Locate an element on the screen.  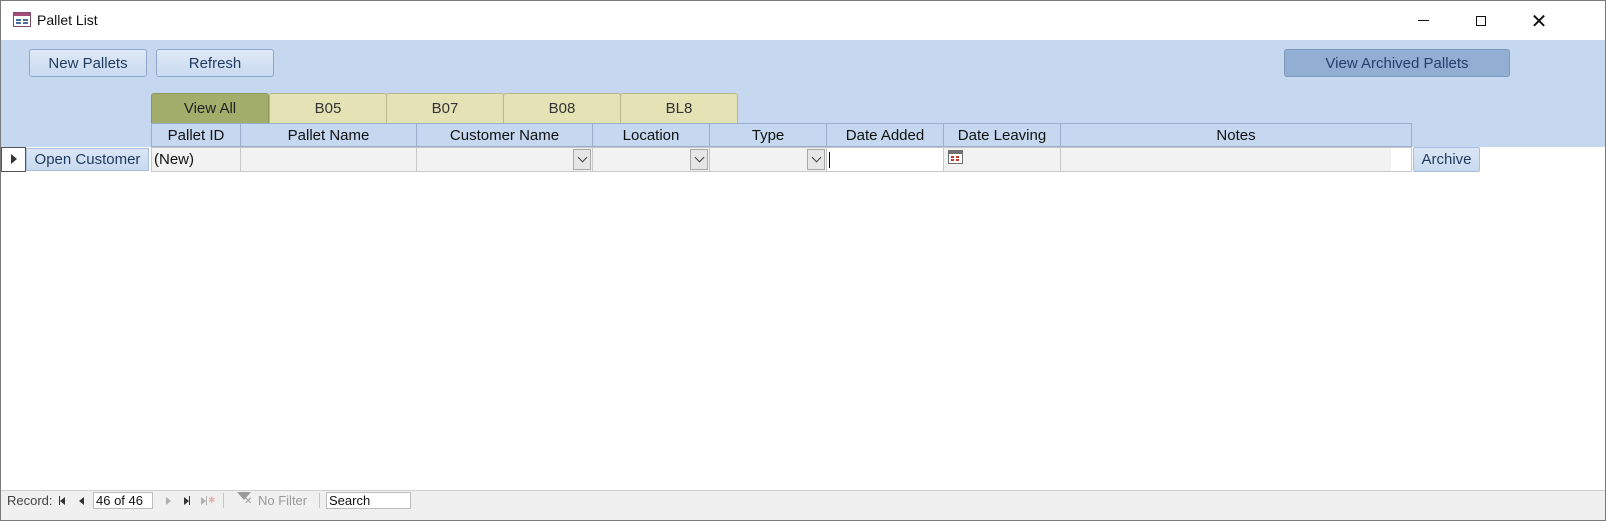
close-icon: ✕ is located at coordinates (1539, 20).